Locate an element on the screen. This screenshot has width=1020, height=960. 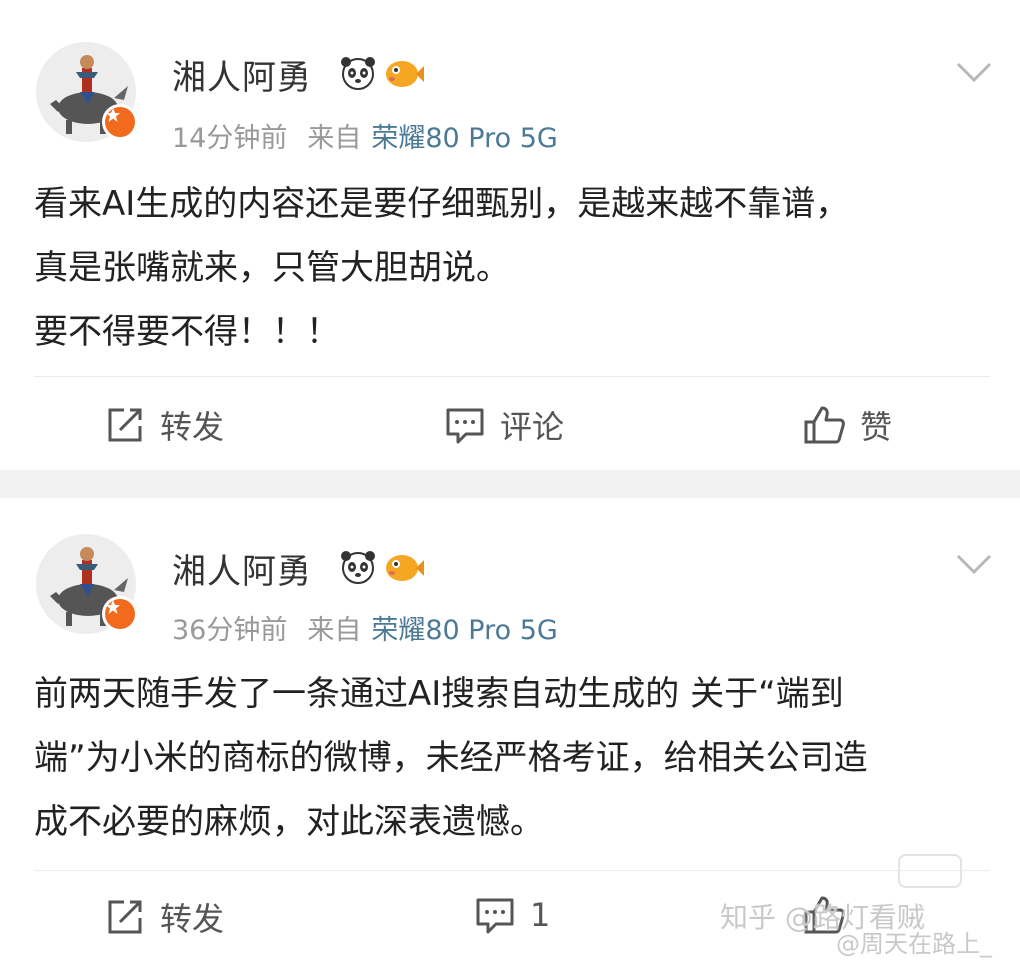
comment-button: 评论 is located at coordinates (504, 425).